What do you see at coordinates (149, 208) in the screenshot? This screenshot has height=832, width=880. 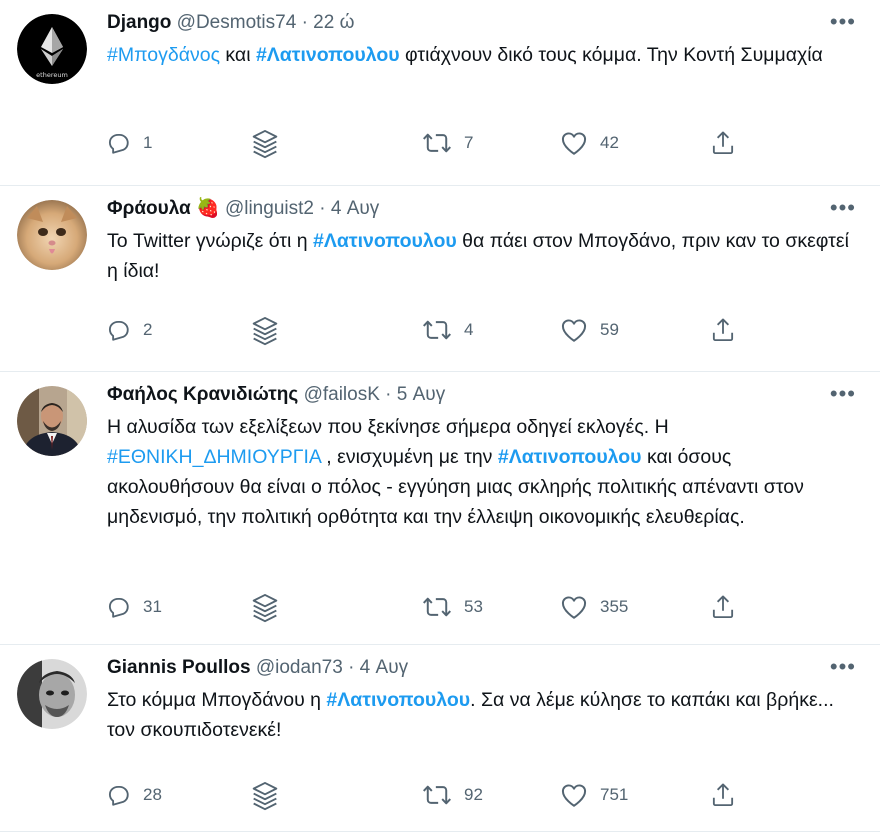 I see `display-name: Φράουλα` at bounding box center [149, 208].